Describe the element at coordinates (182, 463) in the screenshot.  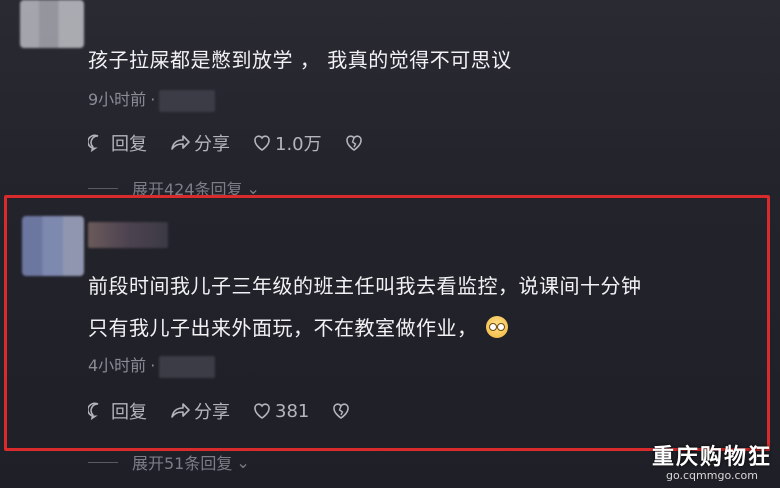
I see `expand-label: 展开51条回复` at that location.